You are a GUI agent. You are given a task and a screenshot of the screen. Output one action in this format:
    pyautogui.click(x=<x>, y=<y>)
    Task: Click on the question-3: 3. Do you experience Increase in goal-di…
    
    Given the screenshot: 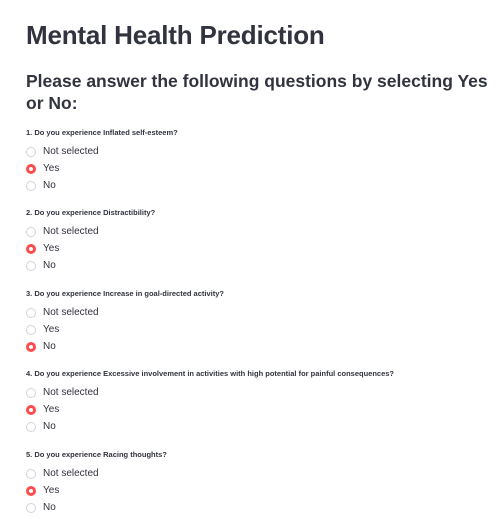 What is the action you would take?
    pyautogui.click(x=125, y=322)
    